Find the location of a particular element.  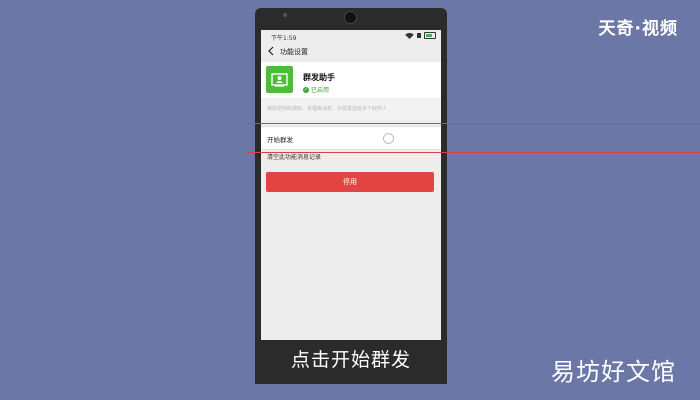

front-camera is located at coordinates (350, 17).